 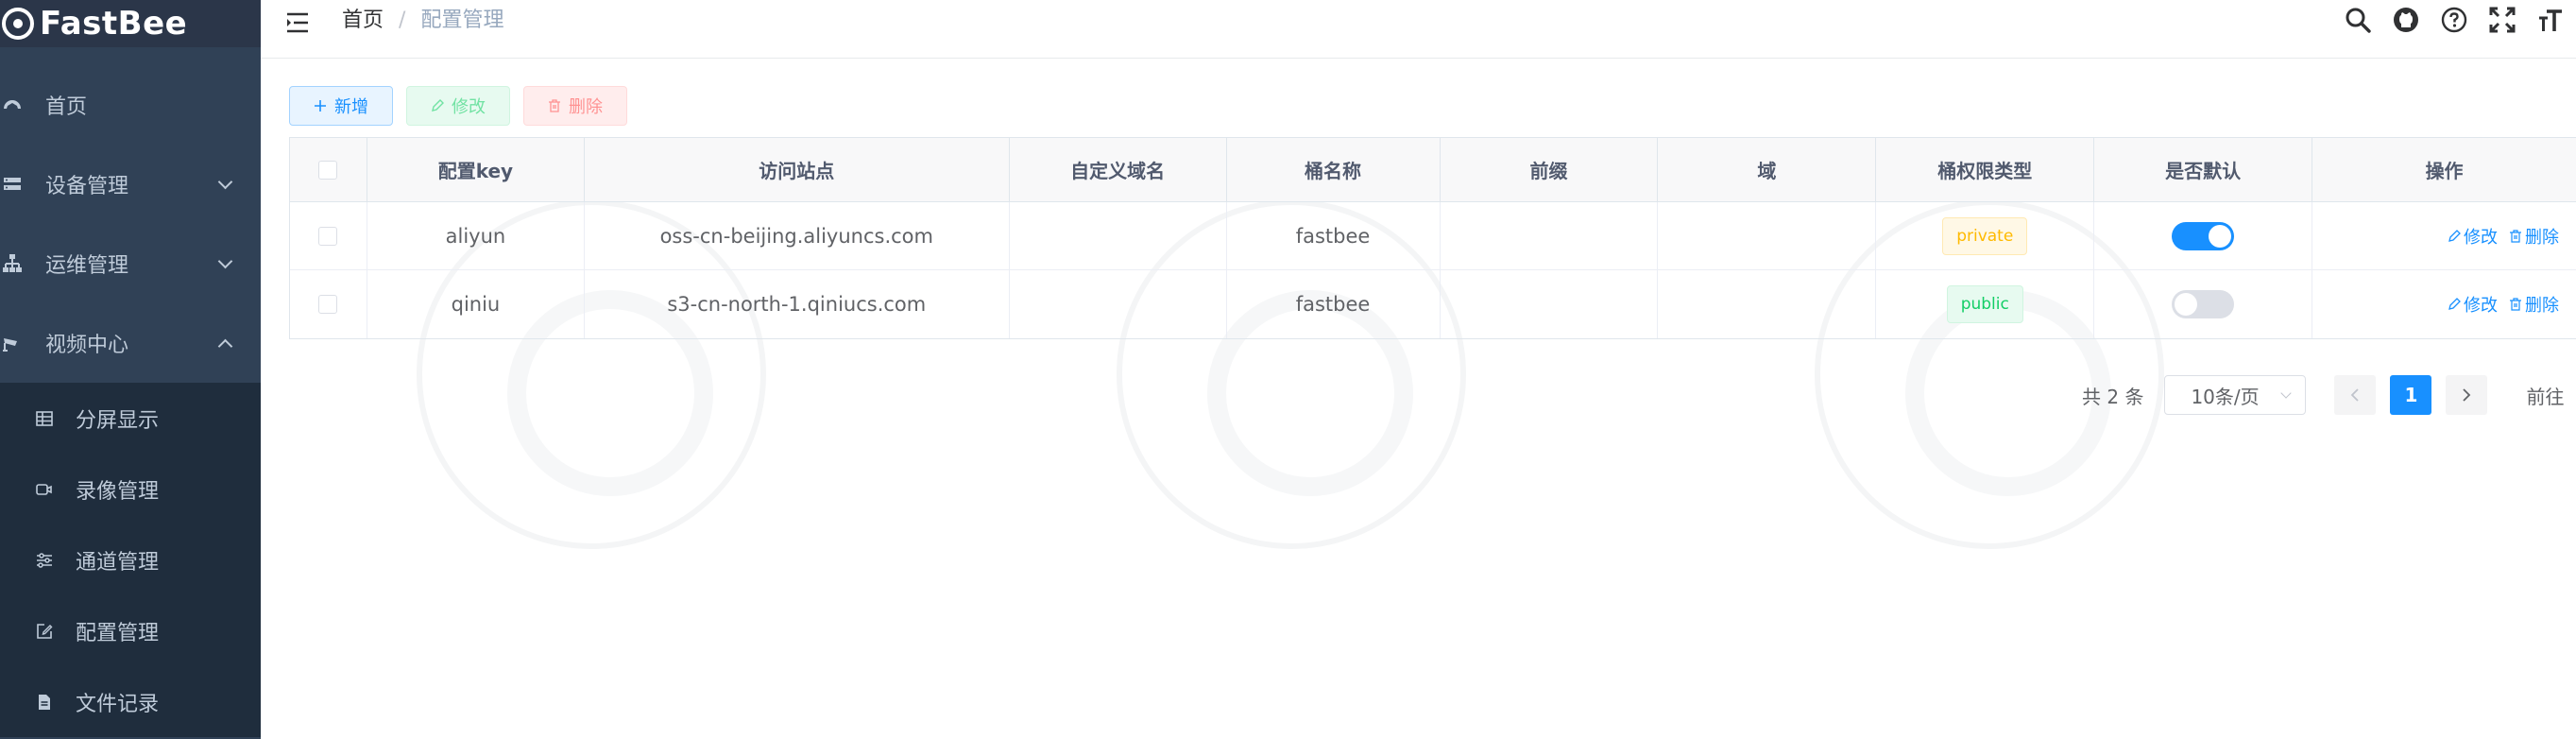 I want to click on fastbee-logo-icon, so click(x=18, y=24).